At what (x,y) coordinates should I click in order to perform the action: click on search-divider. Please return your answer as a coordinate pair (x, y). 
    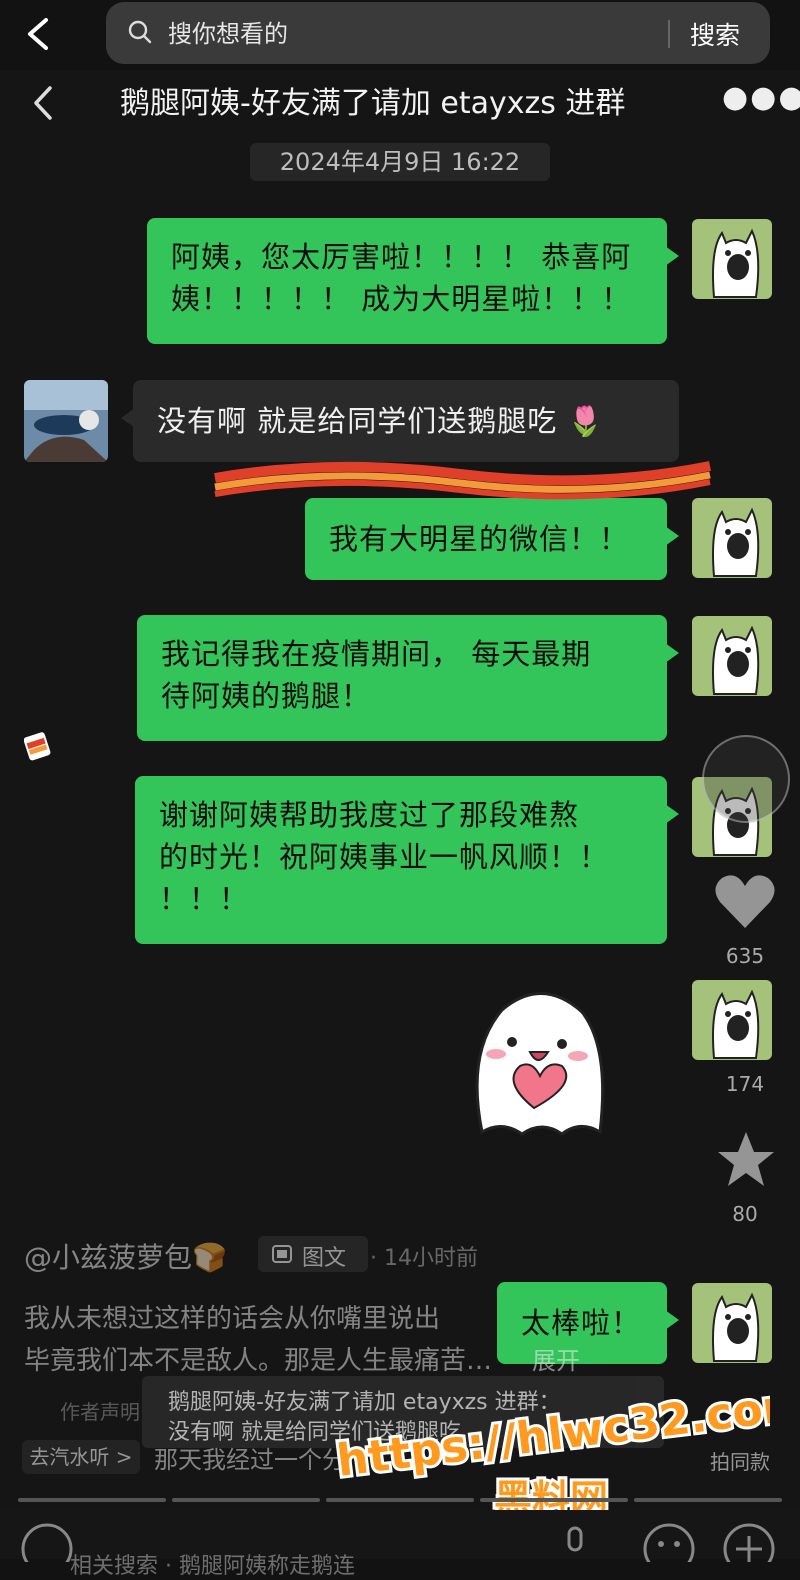
    Looking at the image, I should click on (669, 34).